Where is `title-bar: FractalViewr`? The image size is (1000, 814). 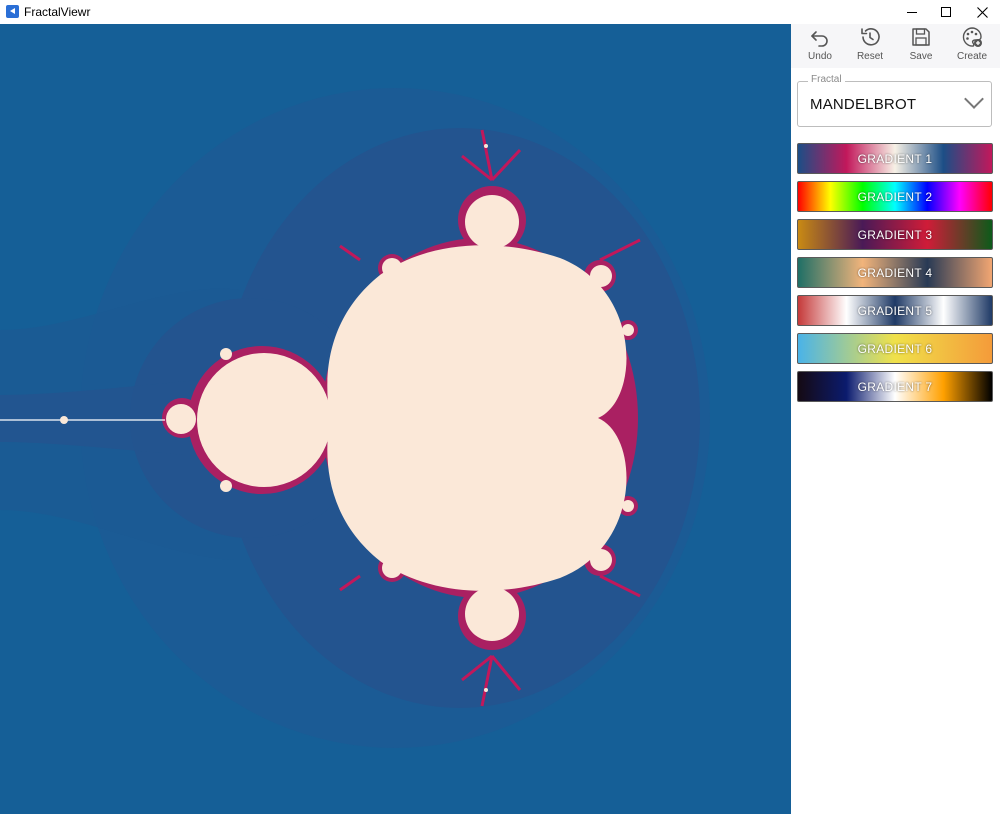 title-bar: FractalViewr is located at coordinates (500, 12).